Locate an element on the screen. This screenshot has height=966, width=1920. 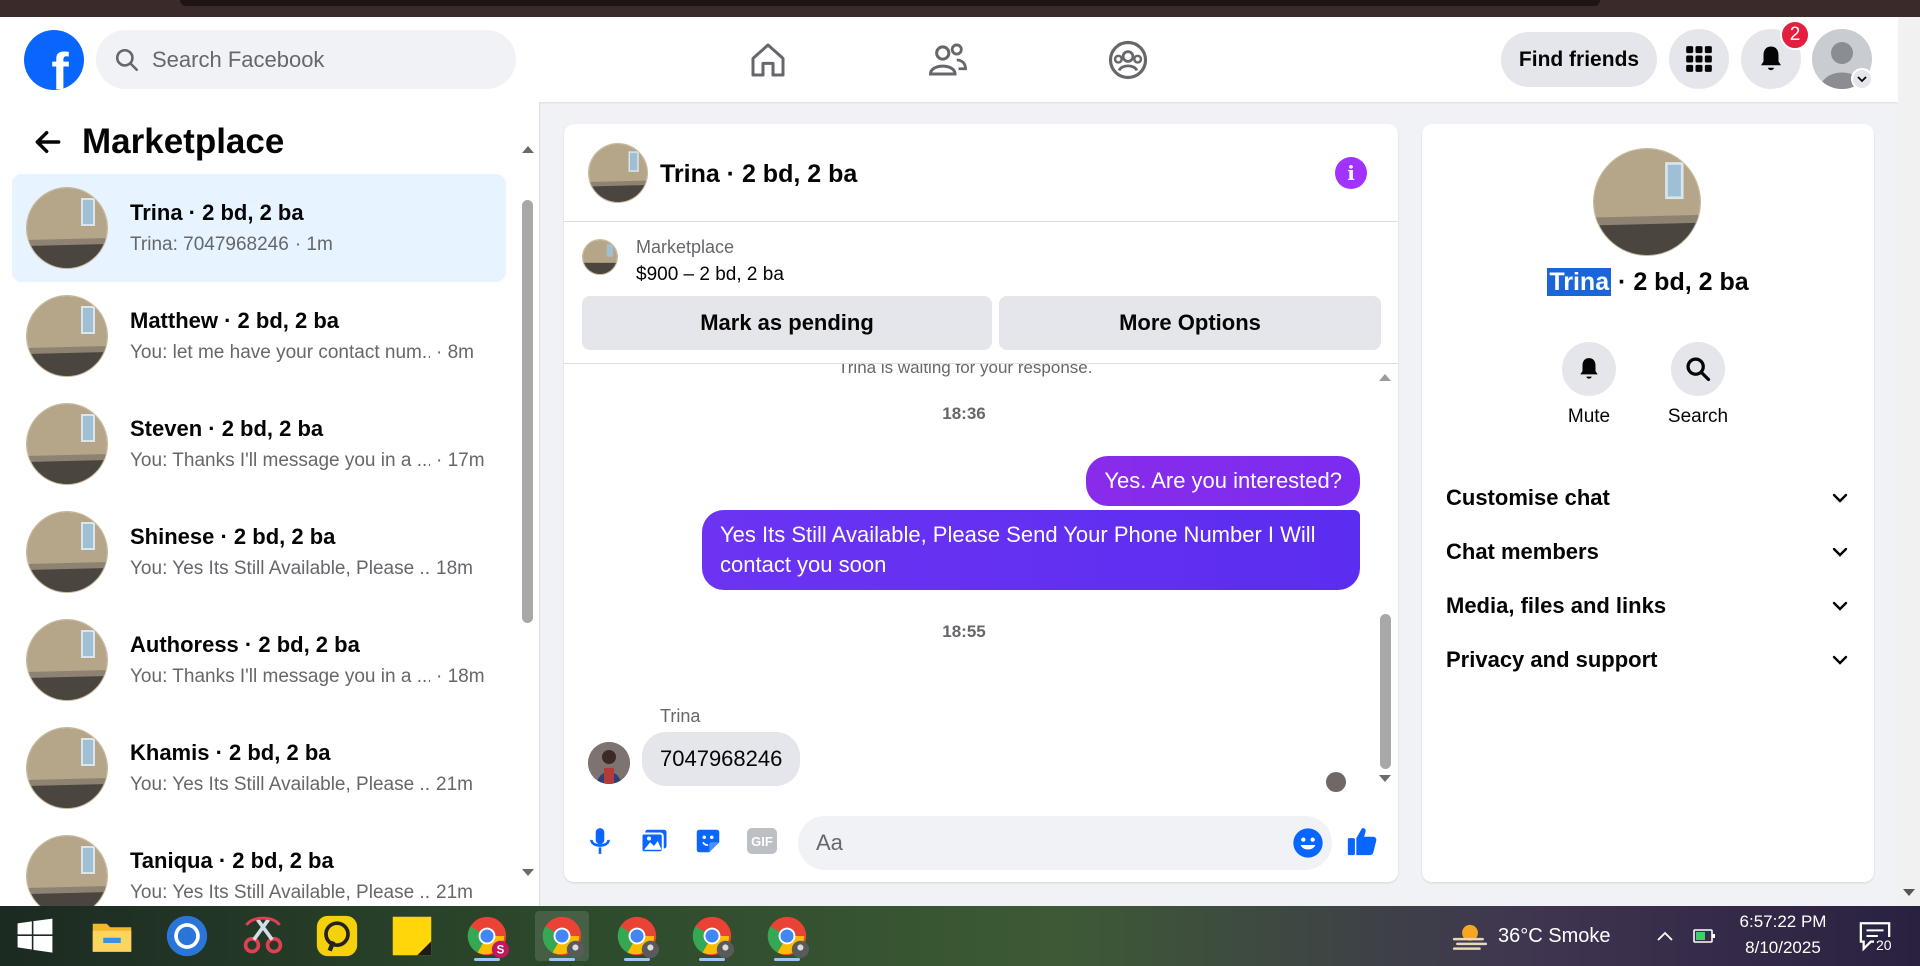
sidebar-title: Marketplace is located at coordinates (183, 141).